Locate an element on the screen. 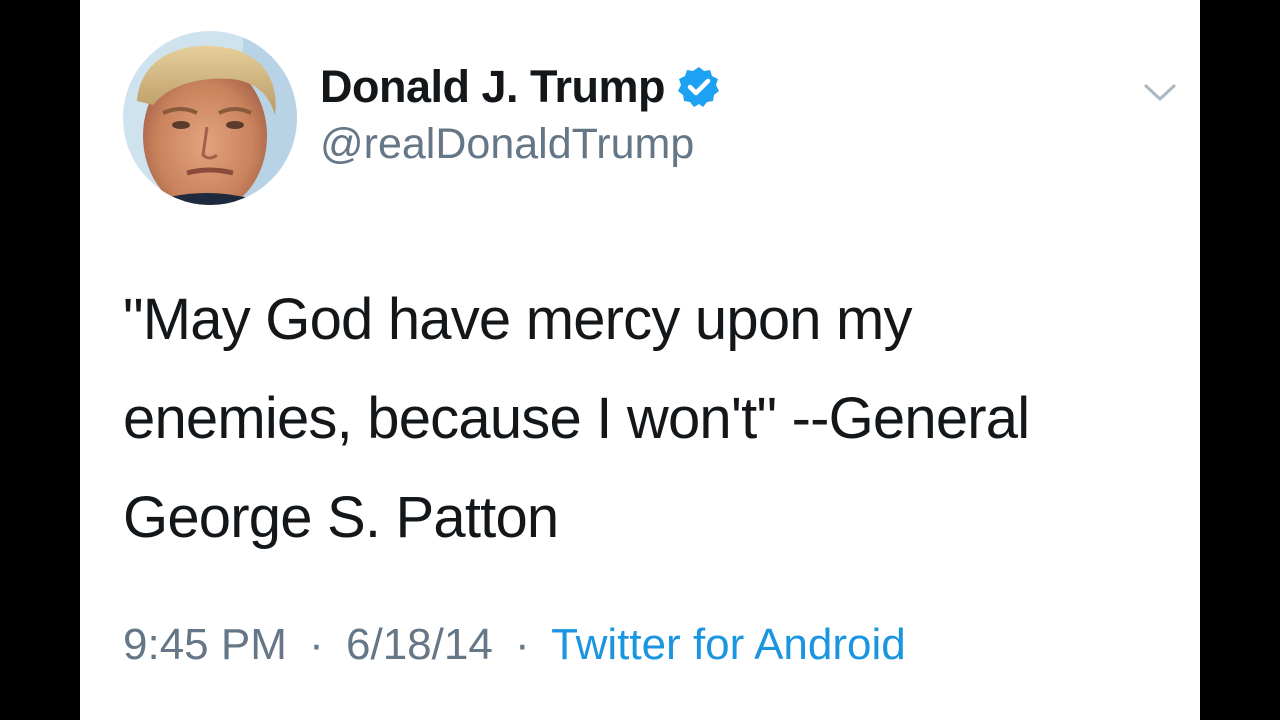 This screenshot has height=720, width=1280. avatar is located at coordinates (210, 118).